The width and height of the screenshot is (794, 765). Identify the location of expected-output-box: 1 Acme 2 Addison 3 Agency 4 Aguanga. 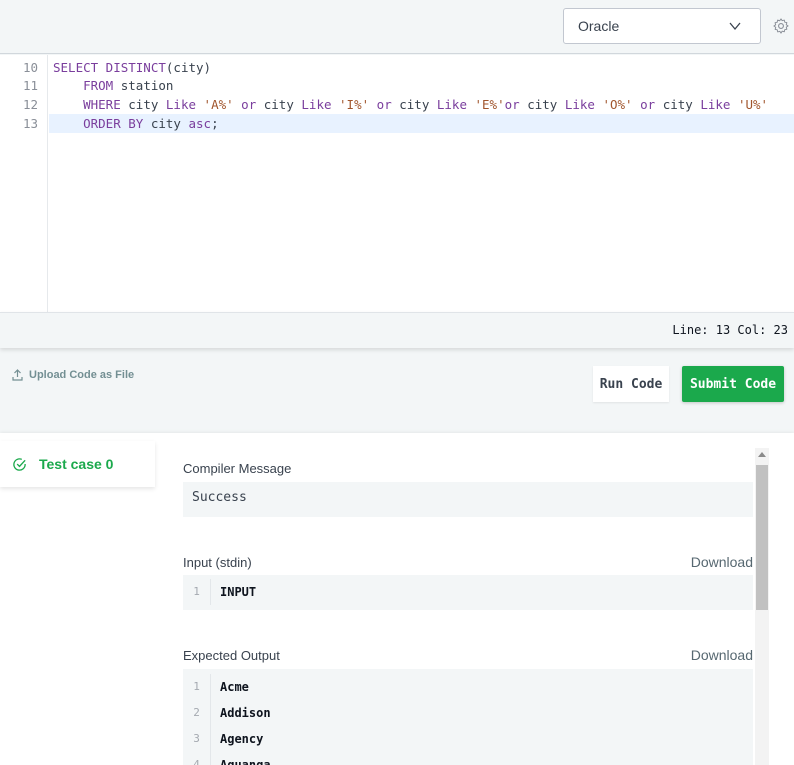
(468, 717).